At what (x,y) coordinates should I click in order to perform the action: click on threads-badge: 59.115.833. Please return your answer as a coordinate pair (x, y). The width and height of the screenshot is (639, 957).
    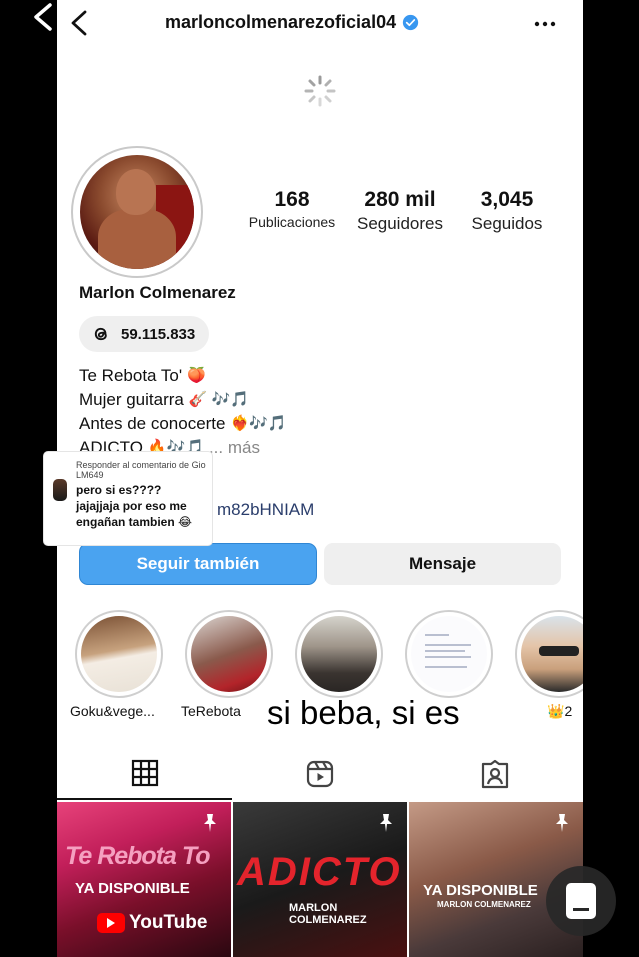
    Looking at the image, I should click on (144, 334).